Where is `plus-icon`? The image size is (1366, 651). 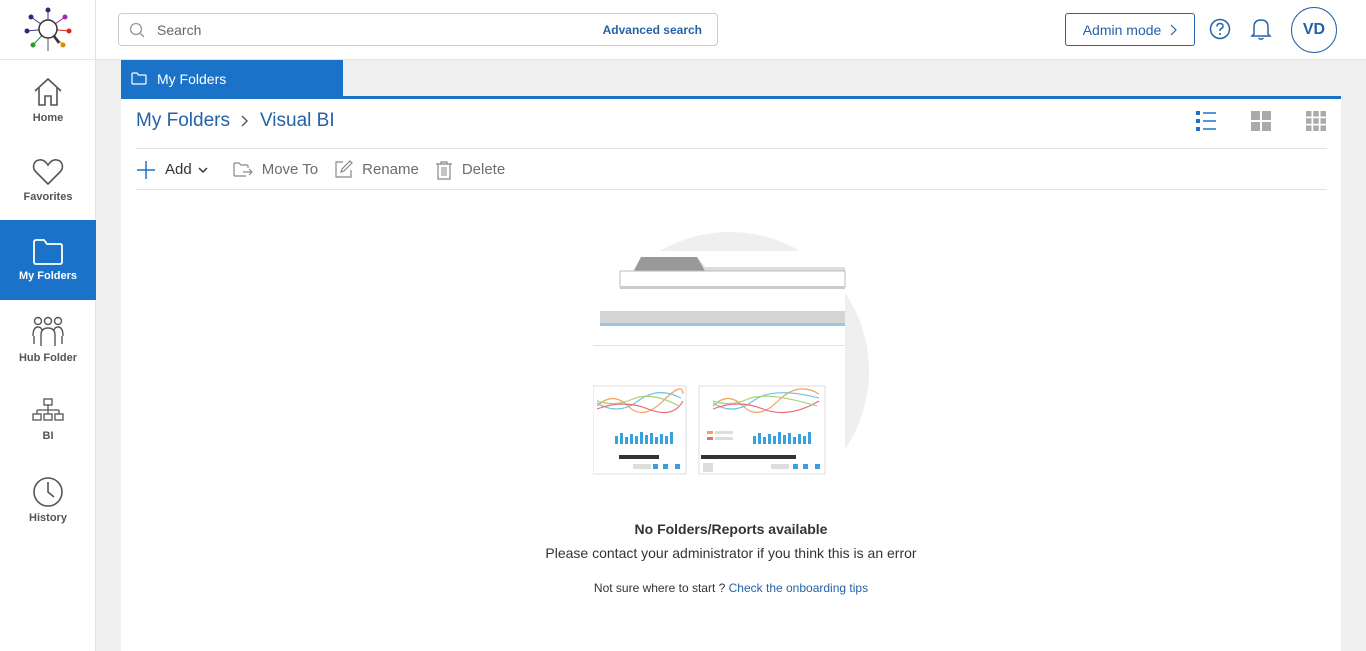
plus-icon is located at coordinates (146, 169).